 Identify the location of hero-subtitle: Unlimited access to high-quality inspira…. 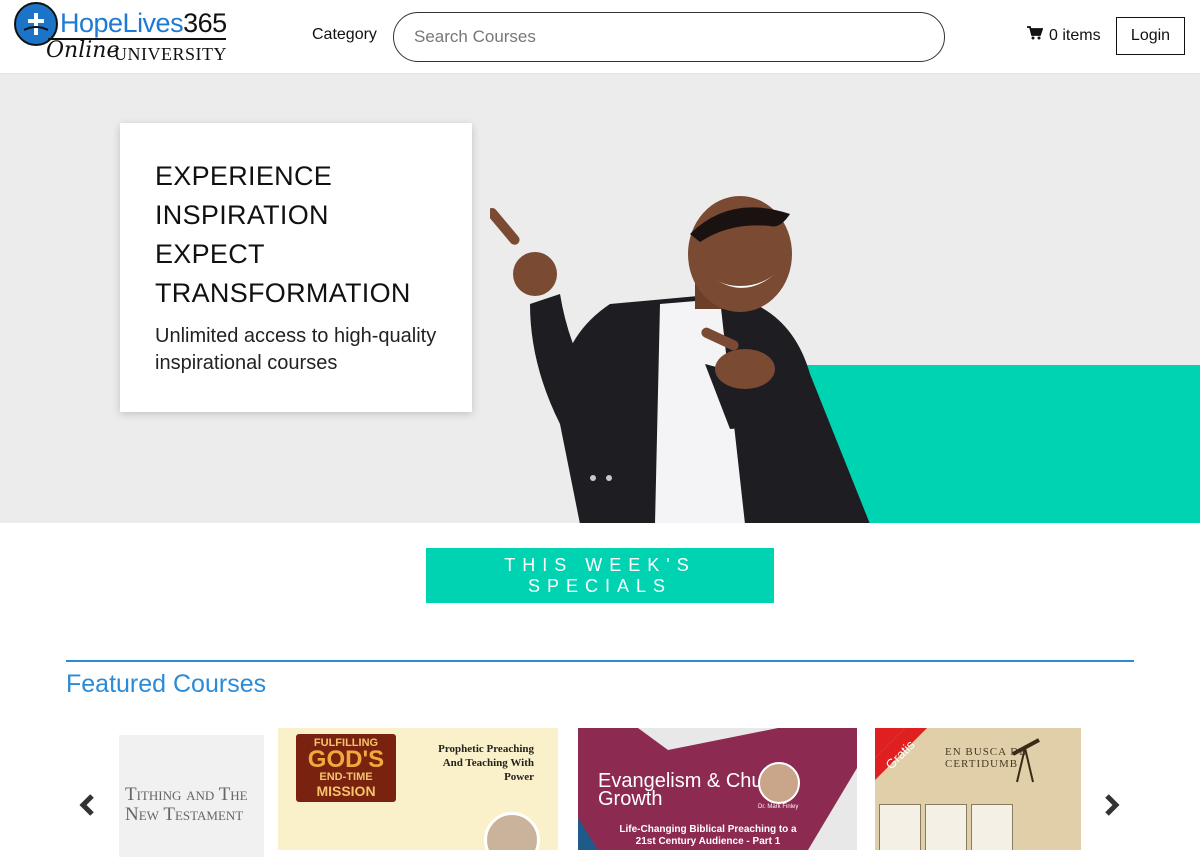
(296, 349).